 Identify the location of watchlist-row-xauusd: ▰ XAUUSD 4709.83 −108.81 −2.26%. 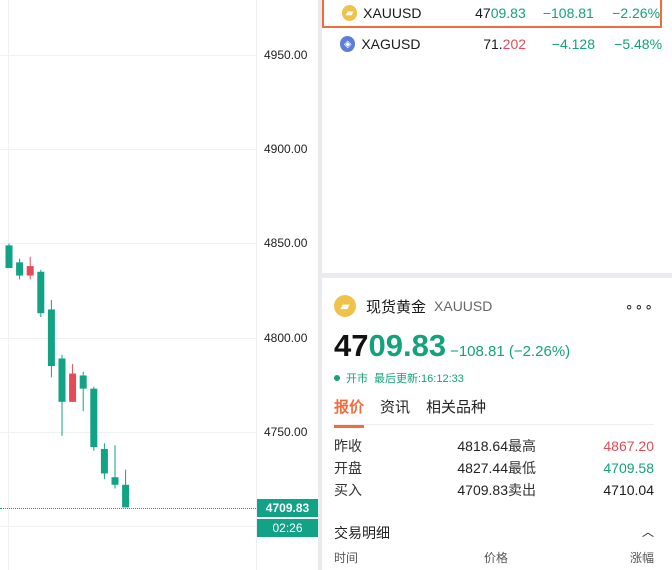
(492, 14).